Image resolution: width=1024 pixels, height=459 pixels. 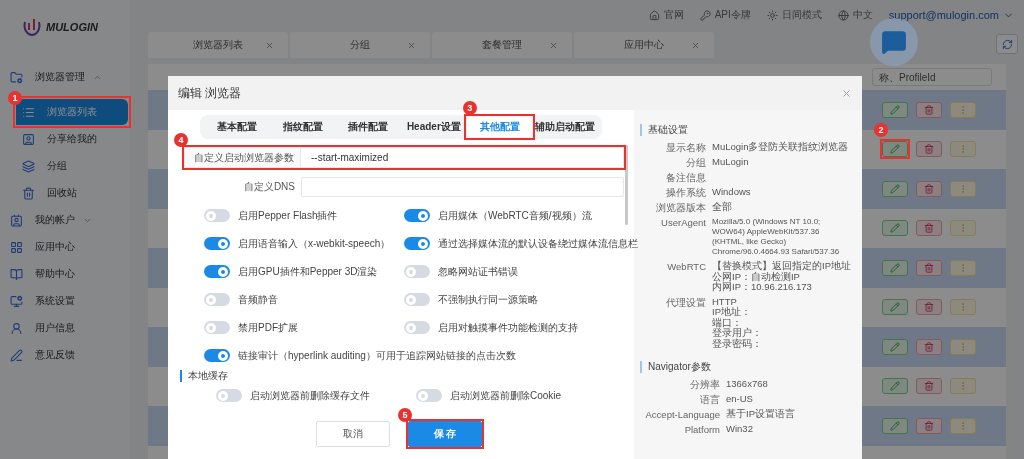 What do you see at coordinates (794, 15) in the screenshot?
I see `header-link: 日间模式` at bounding box center [794, 15].